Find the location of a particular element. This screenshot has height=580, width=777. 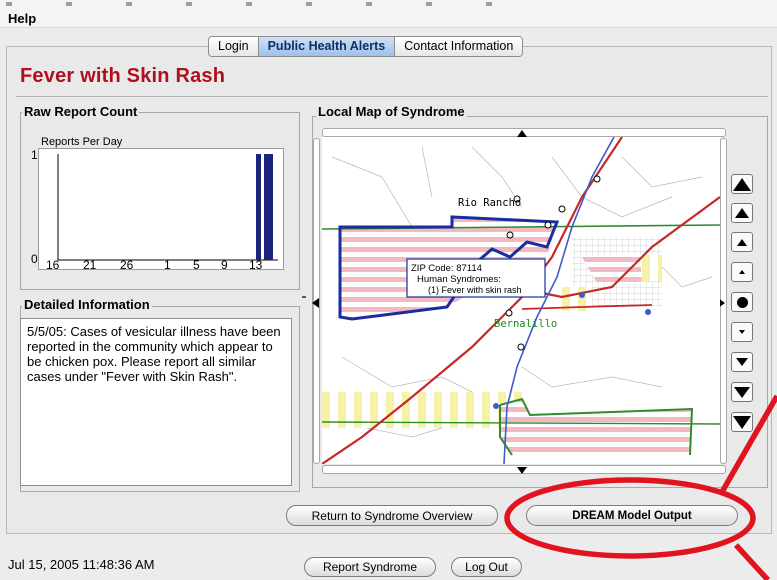

chart-title: Reports Per Day is located at coordinates (82, 142).